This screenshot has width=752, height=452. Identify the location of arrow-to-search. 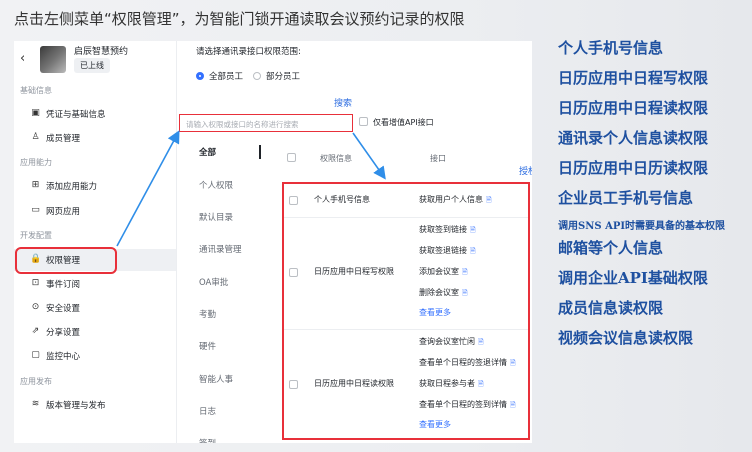
(148, 188).